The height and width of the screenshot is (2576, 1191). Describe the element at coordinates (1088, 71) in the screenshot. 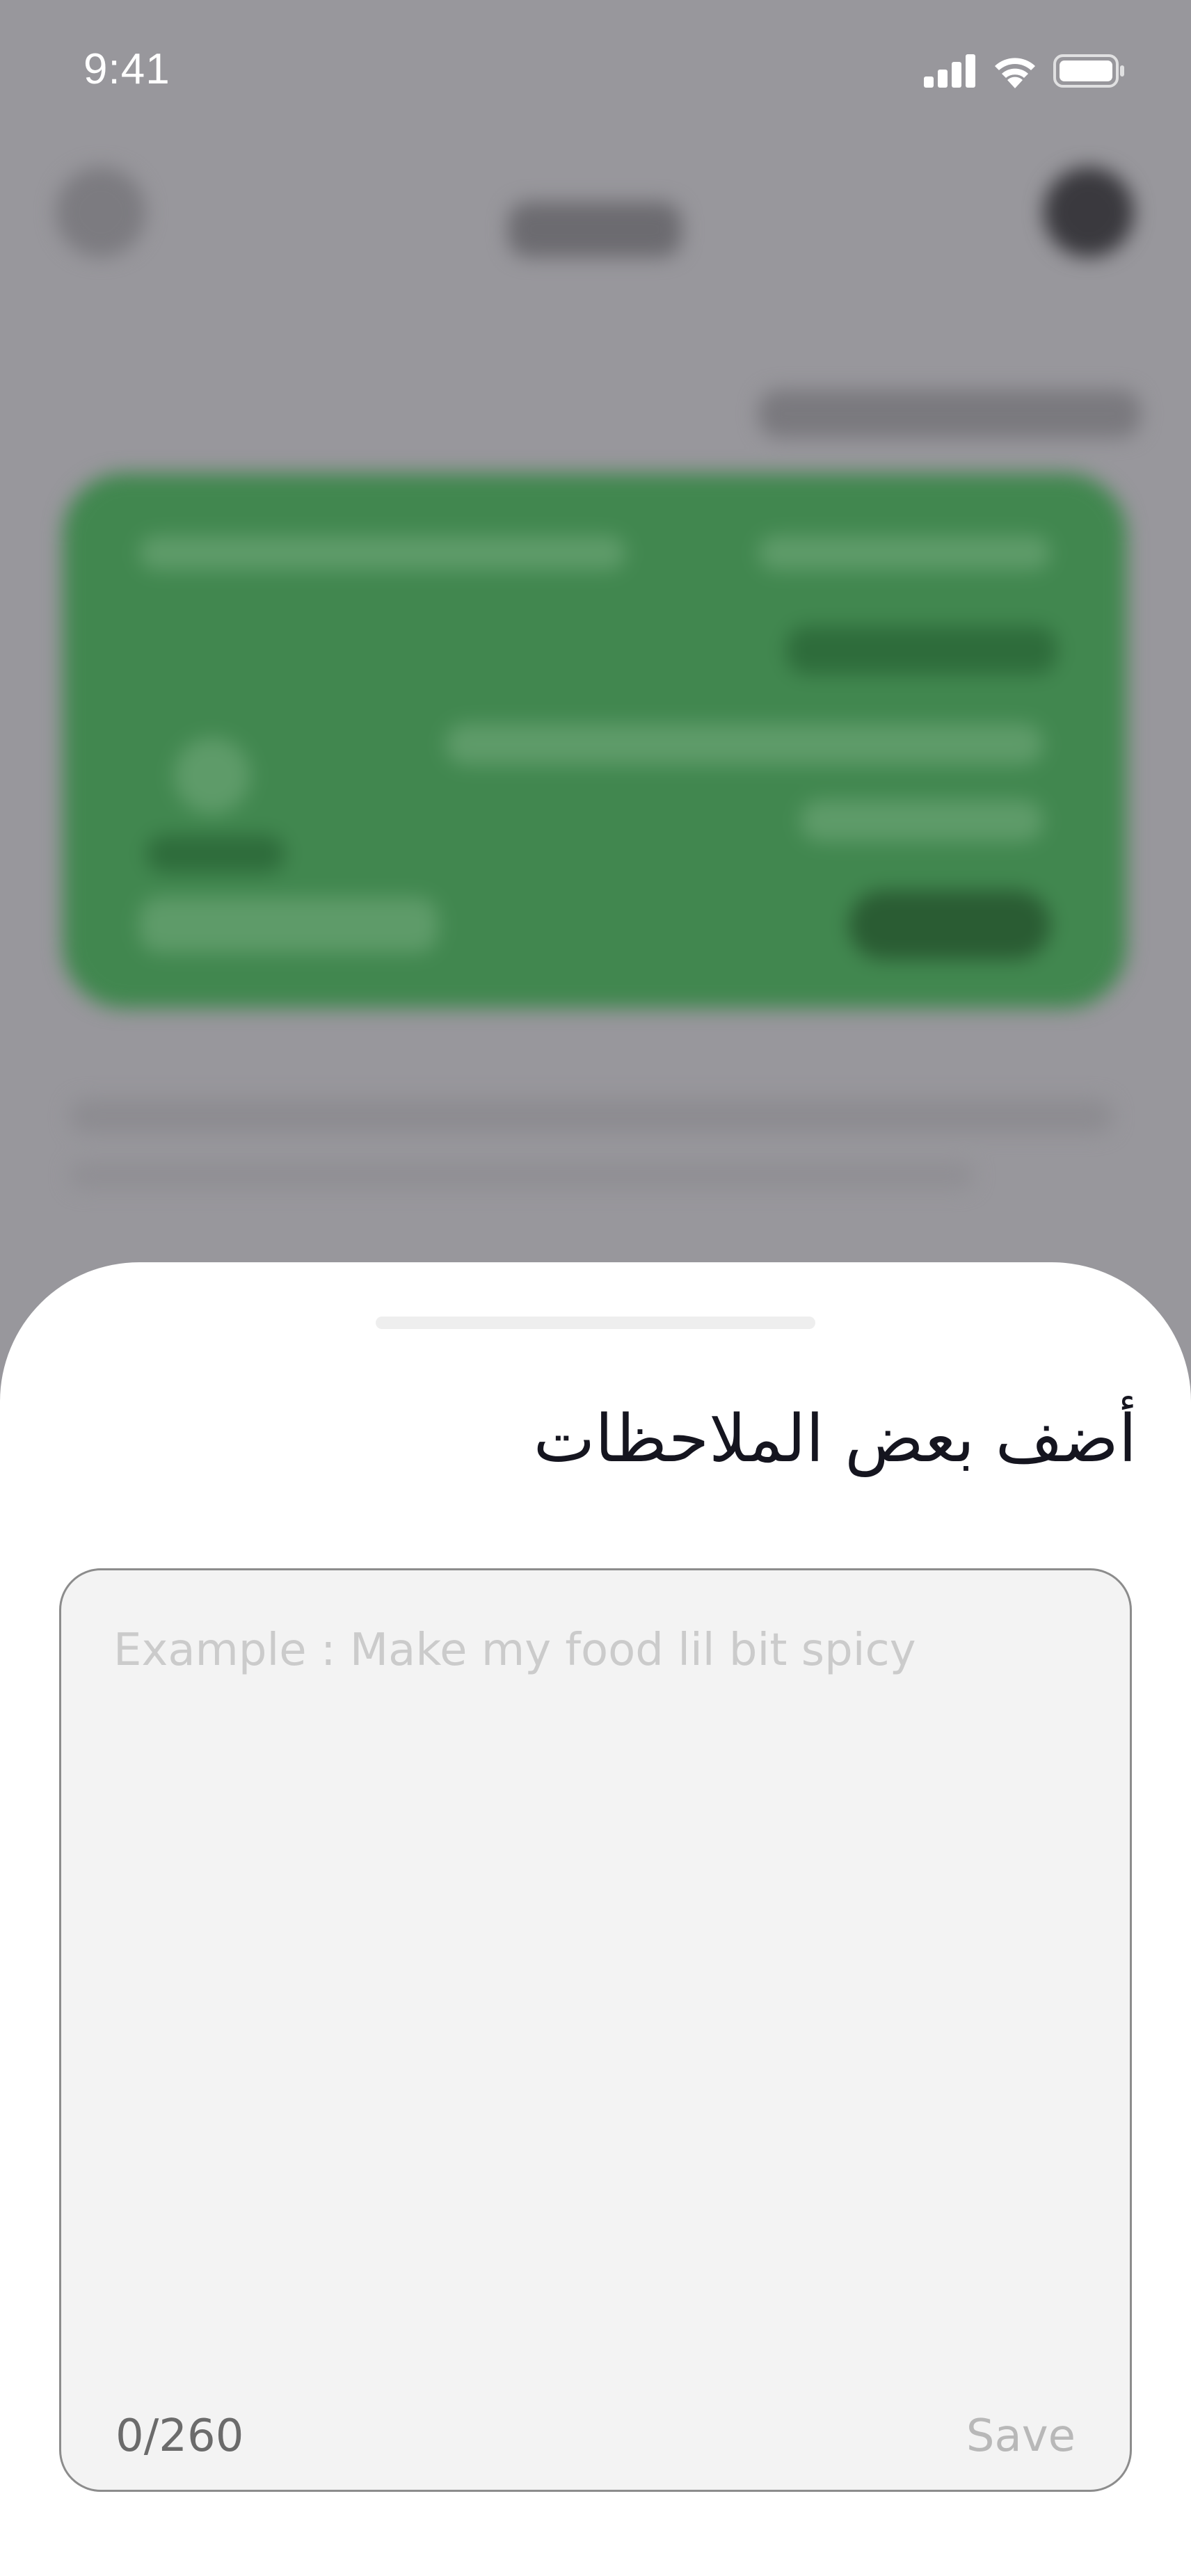

I see `battery-icon` at that location.